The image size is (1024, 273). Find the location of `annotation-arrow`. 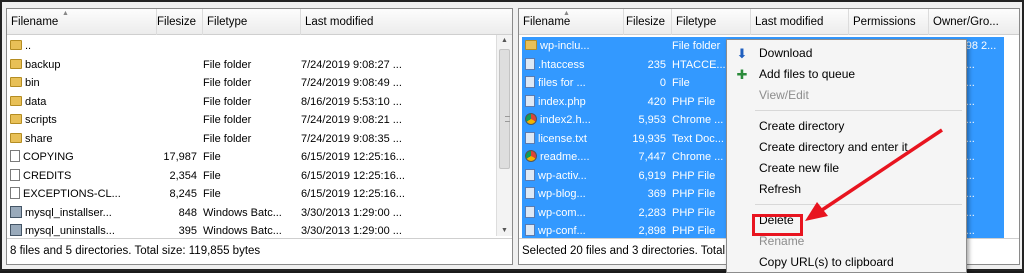

annotation-arrow is located at coordinates (874, 174).